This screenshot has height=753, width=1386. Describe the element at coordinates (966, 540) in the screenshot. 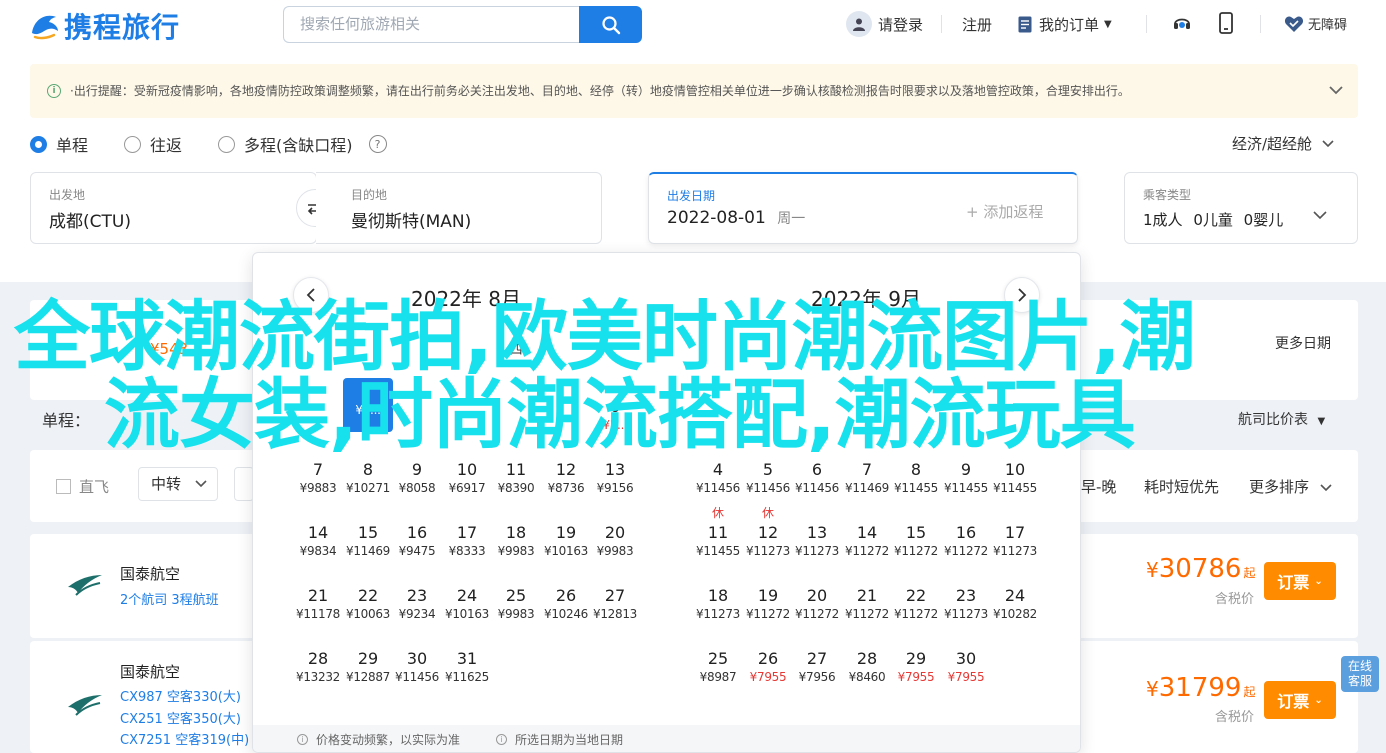

I see `calendar-day: 16 ¥11272` at that location.